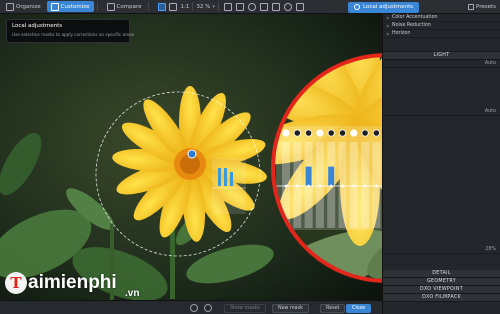 This screenshot has height=314, width=500. I want to click on view-icon, so click(299, 6).